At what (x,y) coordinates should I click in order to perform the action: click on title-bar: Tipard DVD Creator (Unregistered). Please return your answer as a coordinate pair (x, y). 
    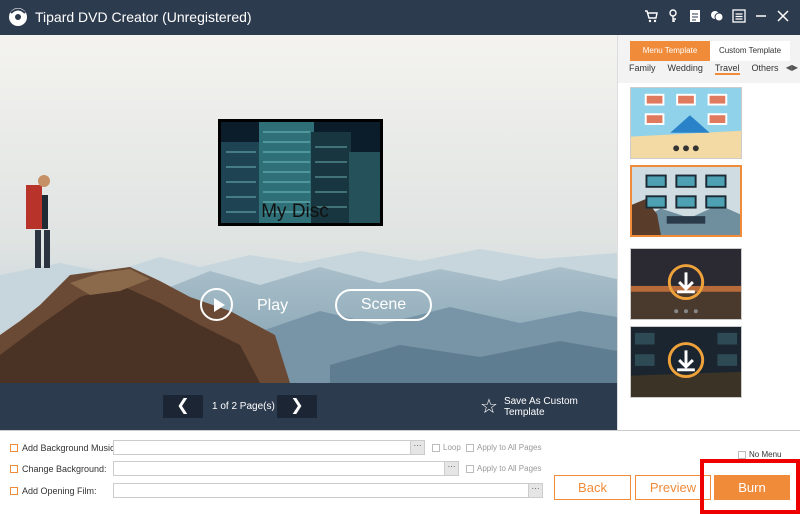
    Looking at the image, I should click on (400, 17).